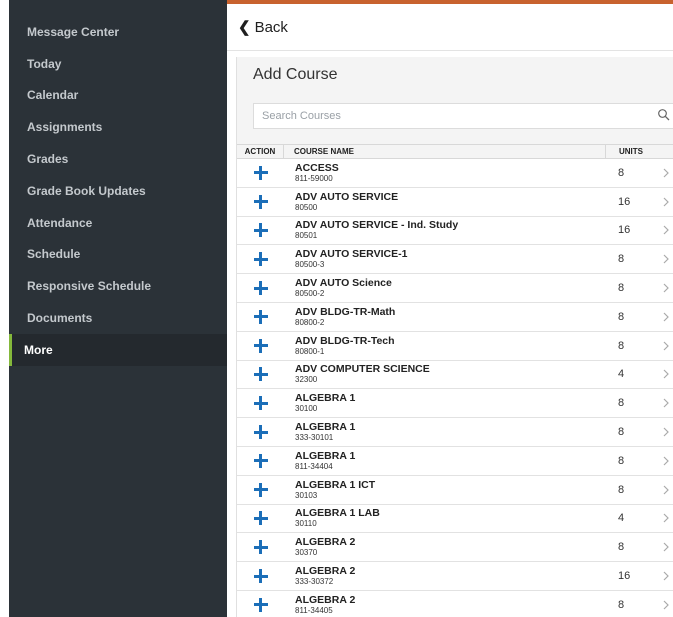  What do you see at coordinates (455, 548) in the screenshot?
I see `table-row: ALGEBRA 2 30370 8` at bounding box center [455, 548].